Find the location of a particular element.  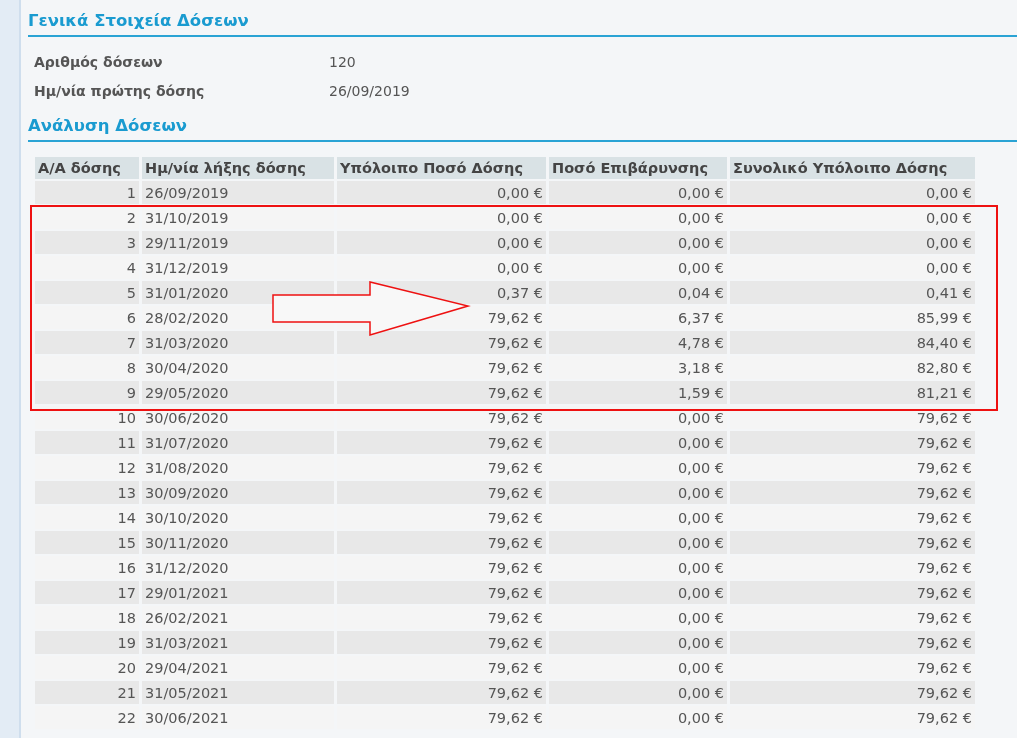

column-header: Ημ/νία λήξης δόσης is located at coordinates (238, 168).